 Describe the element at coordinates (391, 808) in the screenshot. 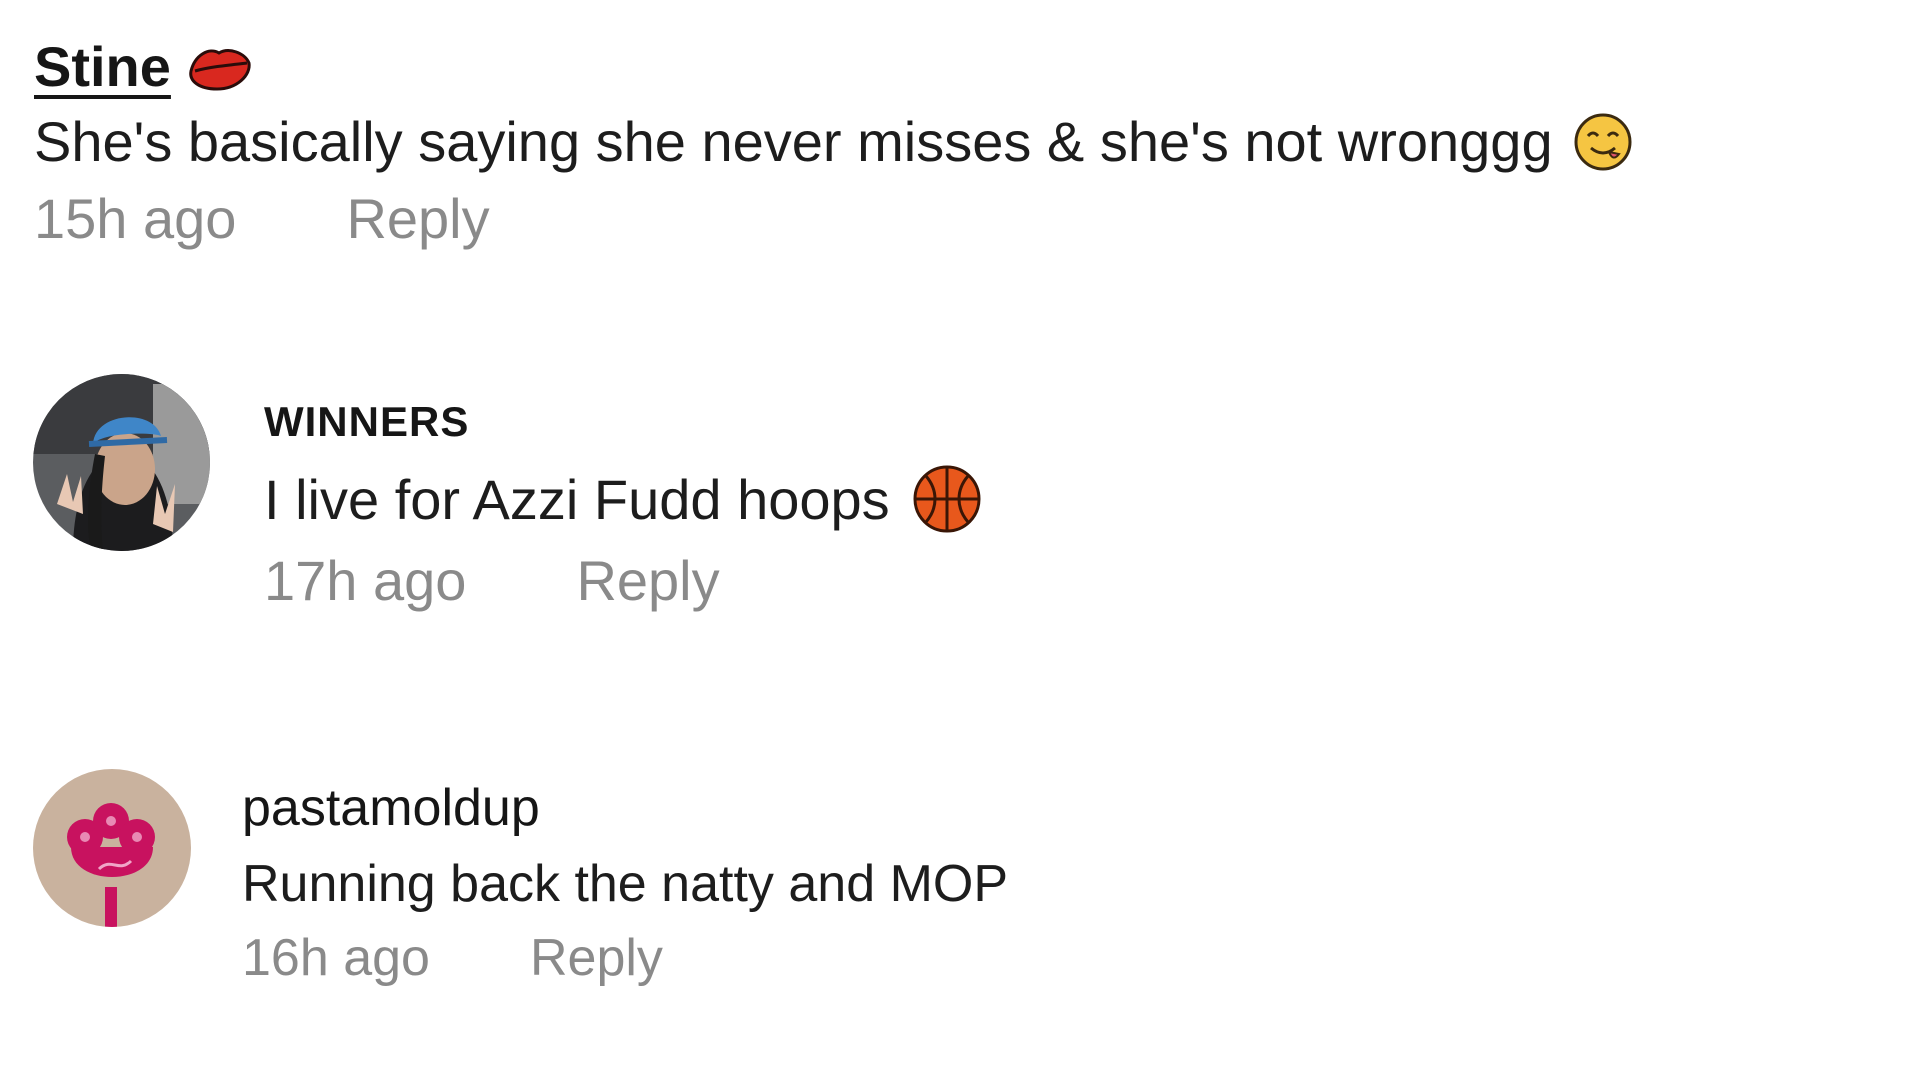

I see `comment-username: pastamoldup` at that location.